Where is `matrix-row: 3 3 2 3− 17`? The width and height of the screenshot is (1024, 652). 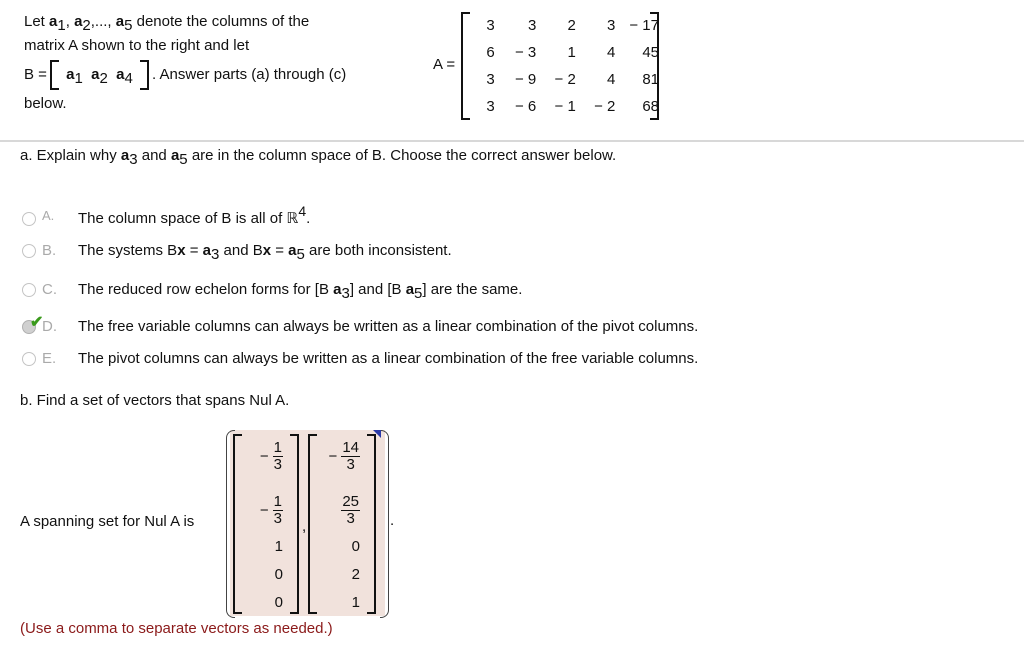
matrix-row: 3 3 2 3− 17 is located at coordinates (565, 25).